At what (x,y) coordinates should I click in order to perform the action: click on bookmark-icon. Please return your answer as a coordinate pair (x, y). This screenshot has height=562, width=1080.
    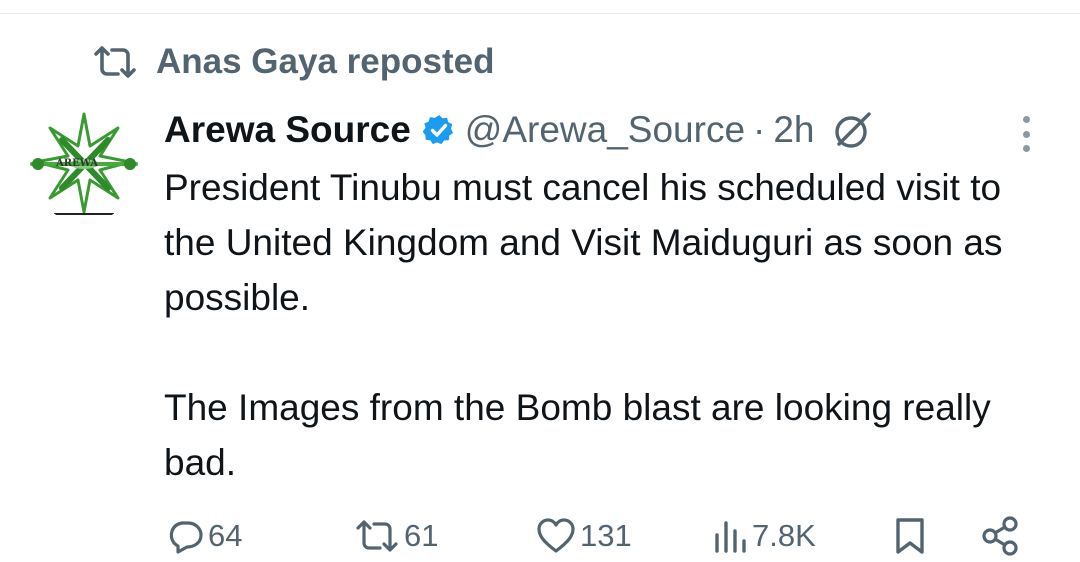
    Looking at the image, I should click on (910, 536).